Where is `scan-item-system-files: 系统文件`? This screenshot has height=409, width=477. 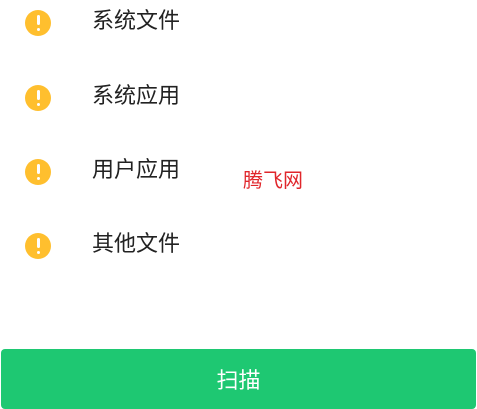 scan-item-system-files: 系统文件 is located at coordinates (238, 24).